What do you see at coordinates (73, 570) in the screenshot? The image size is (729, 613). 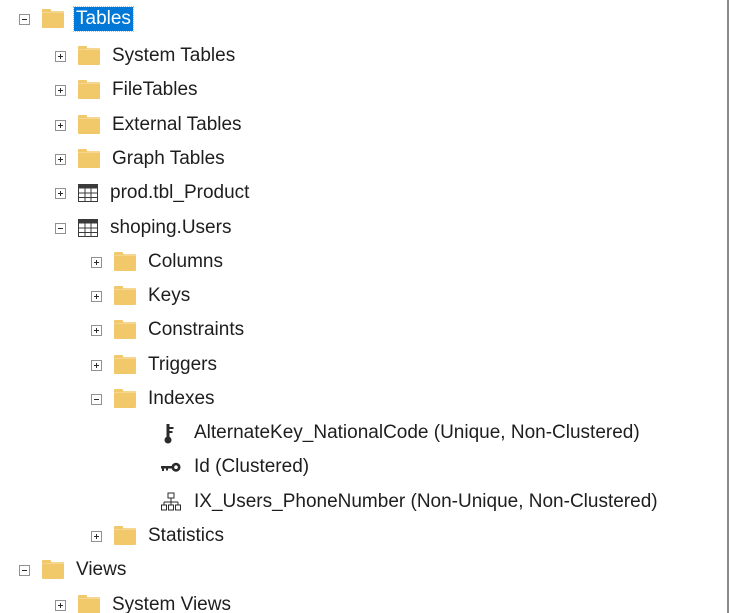 I see `tree-node-views: Views` at bounding box center [73, 570].